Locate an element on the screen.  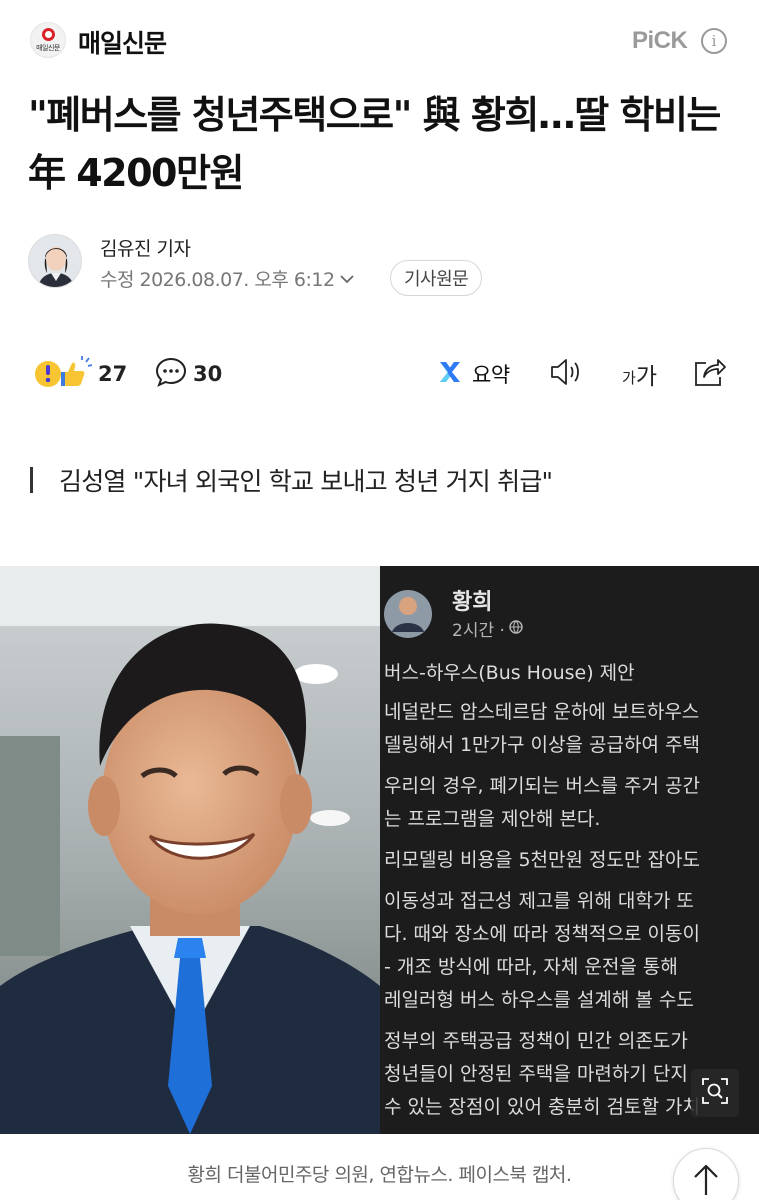
press-logo: 매일신문 is located at coordinates (48, 40).